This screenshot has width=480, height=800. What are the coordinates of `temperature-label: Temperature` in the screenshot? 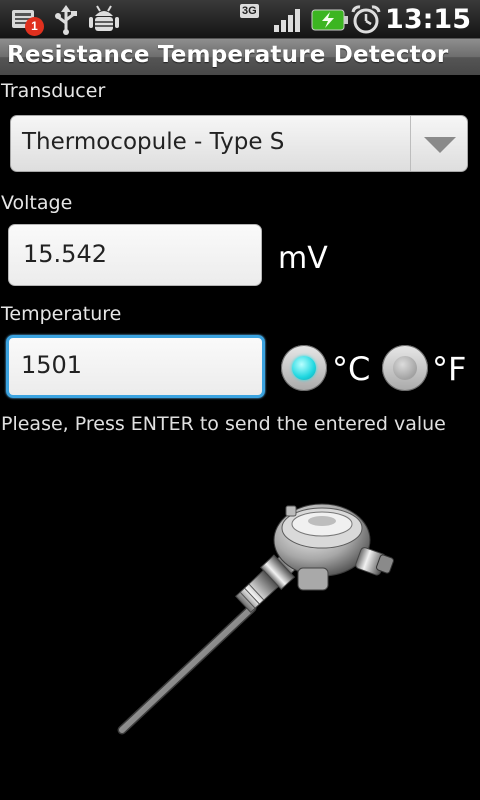 It's located at (61, 314).